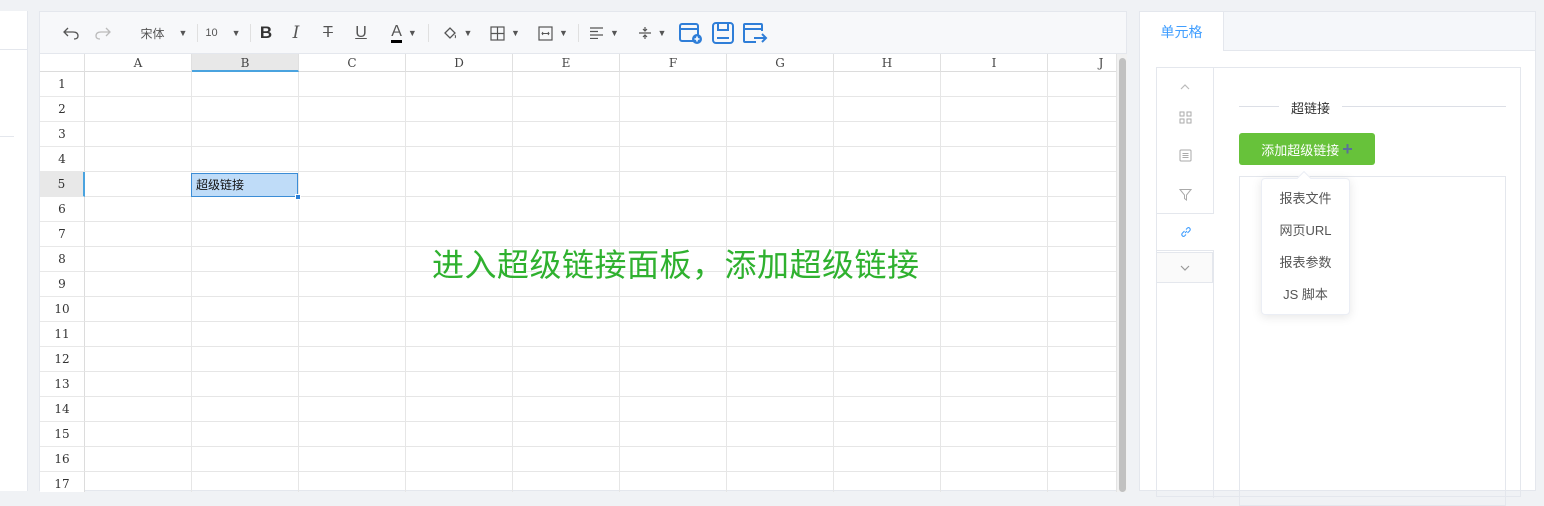 The image size is (1544, 506). I want to click on redo-icon, so click(103, 33).